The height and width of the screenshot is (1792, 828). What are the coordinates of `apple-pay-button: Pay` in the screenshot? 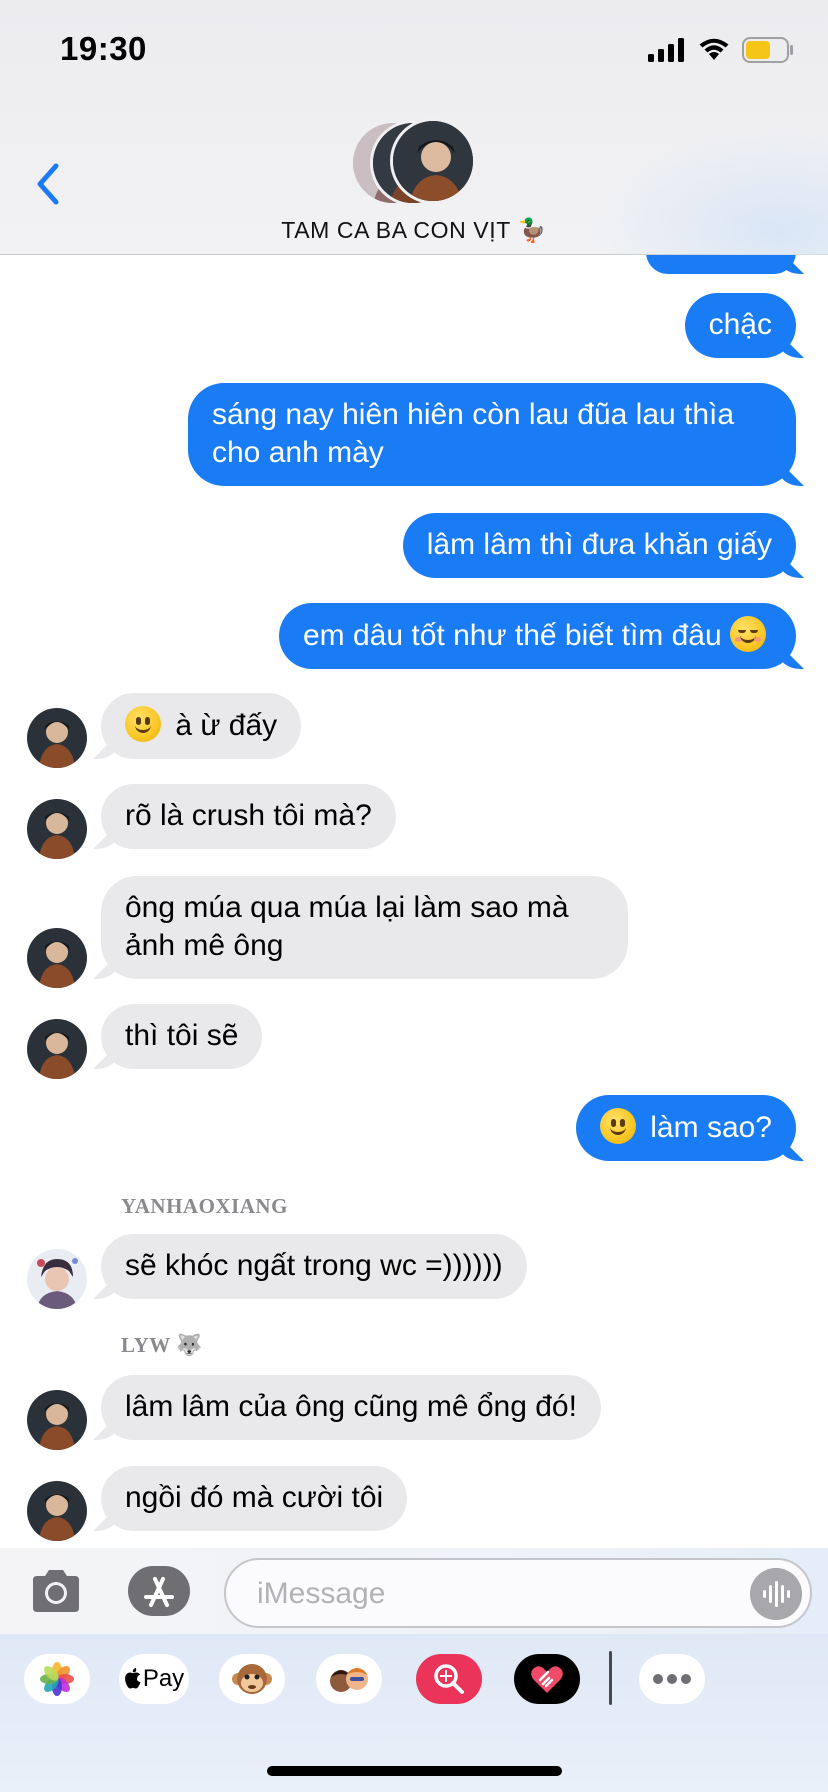 It's located at (154, 1679).